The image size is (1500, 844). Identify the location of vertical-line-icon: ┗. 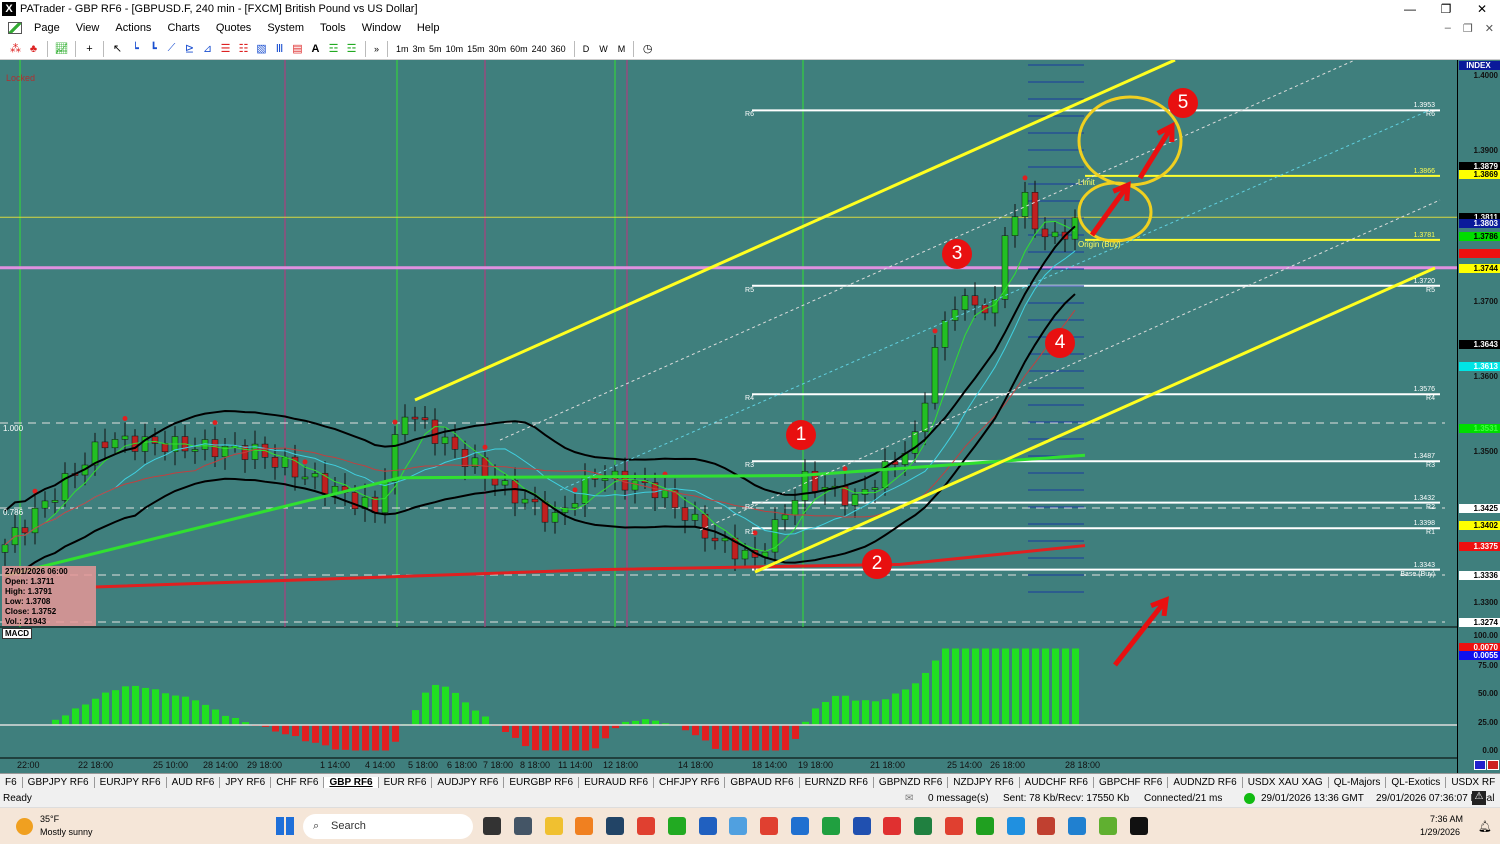
(153, 49).